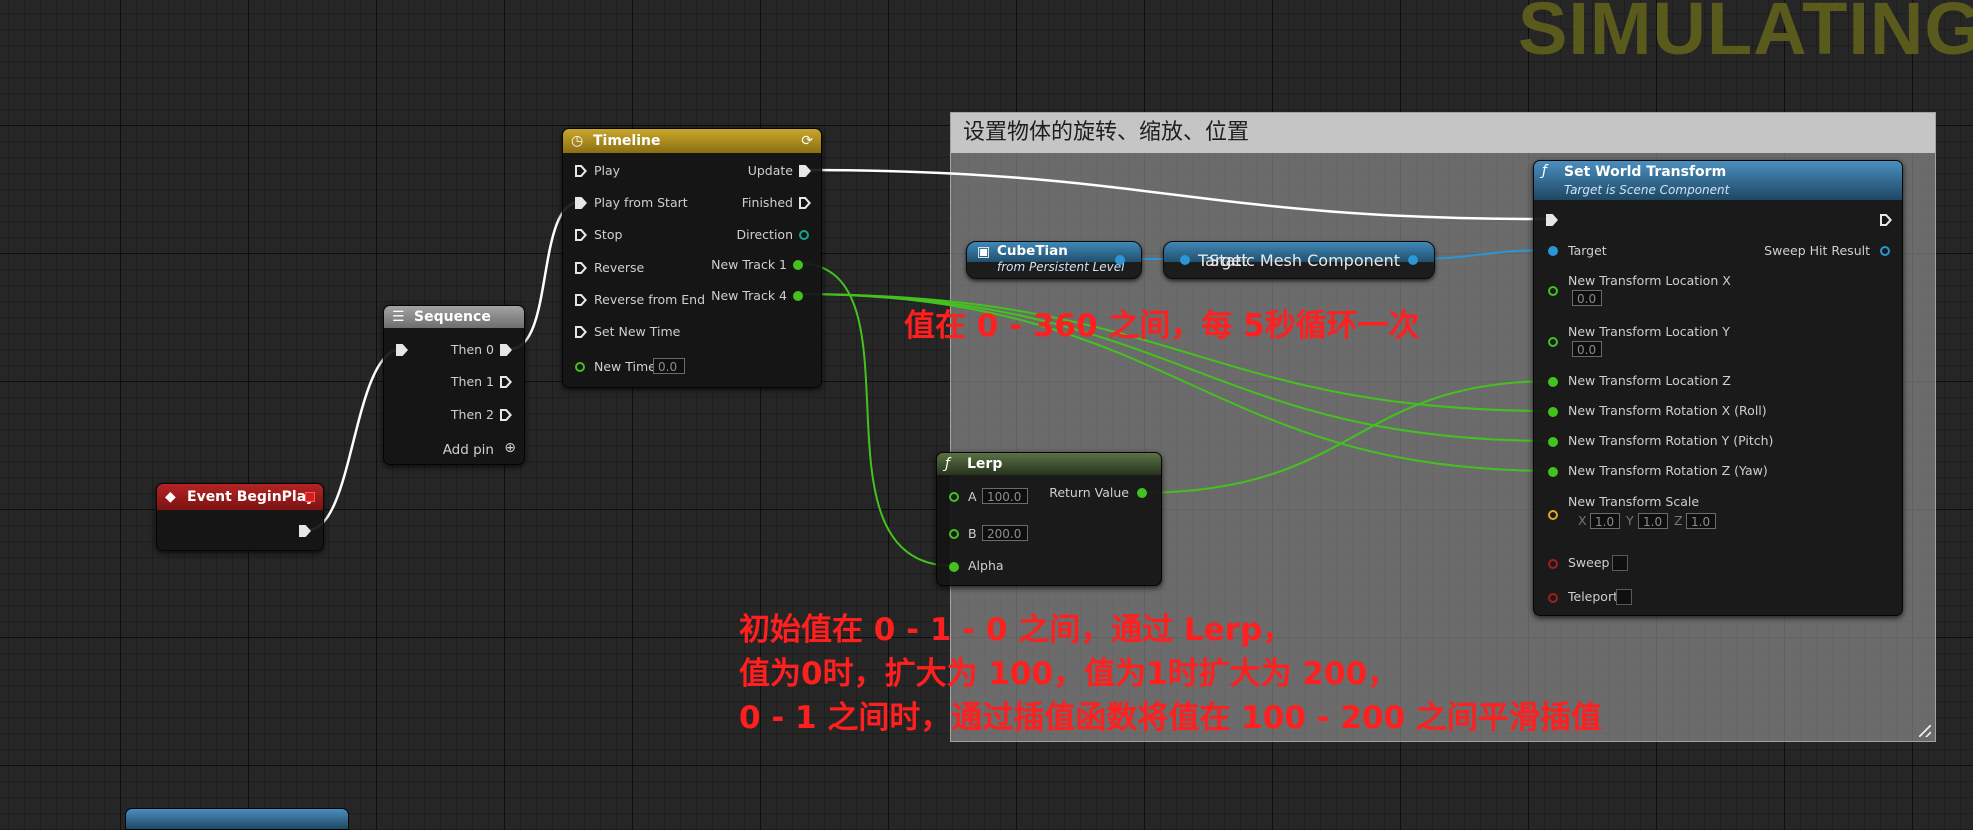 This screenshot has width=1973, height=830. Describe the element at coordinates (581, 268) in the screenshot. I see `pin-reverse` at that location.